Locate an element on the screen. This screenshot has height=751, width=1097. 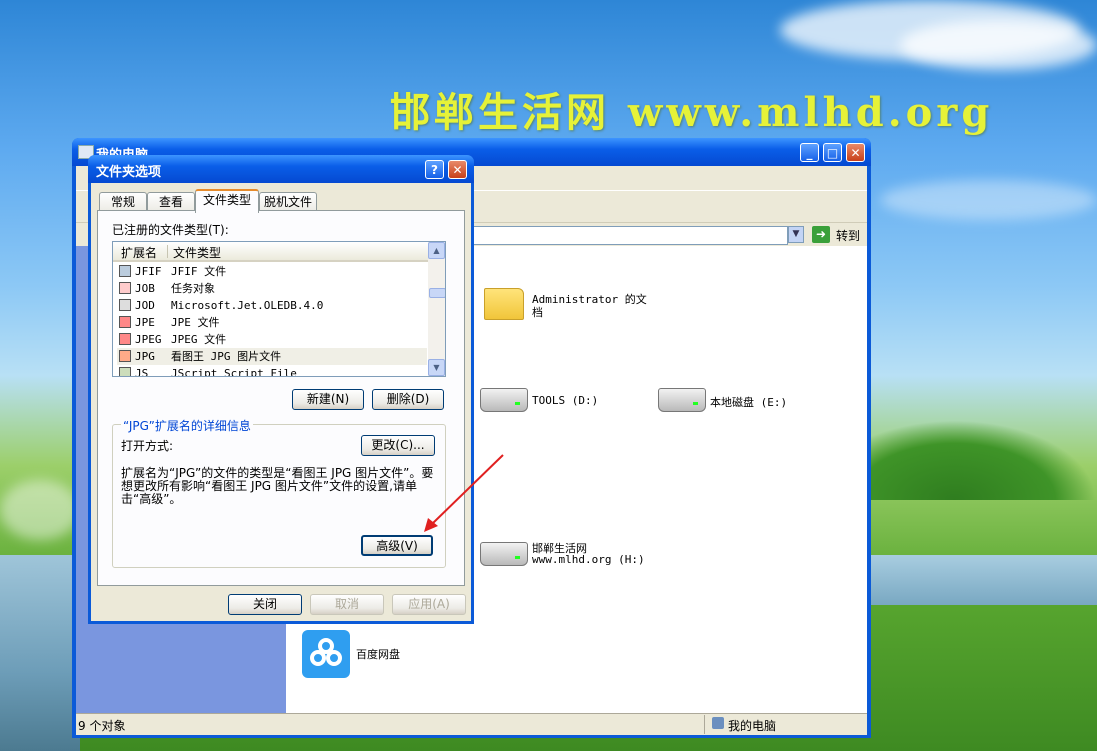
details-group-title: “JPG”扩展名的详细信息 is located at coordinates (187, 425).